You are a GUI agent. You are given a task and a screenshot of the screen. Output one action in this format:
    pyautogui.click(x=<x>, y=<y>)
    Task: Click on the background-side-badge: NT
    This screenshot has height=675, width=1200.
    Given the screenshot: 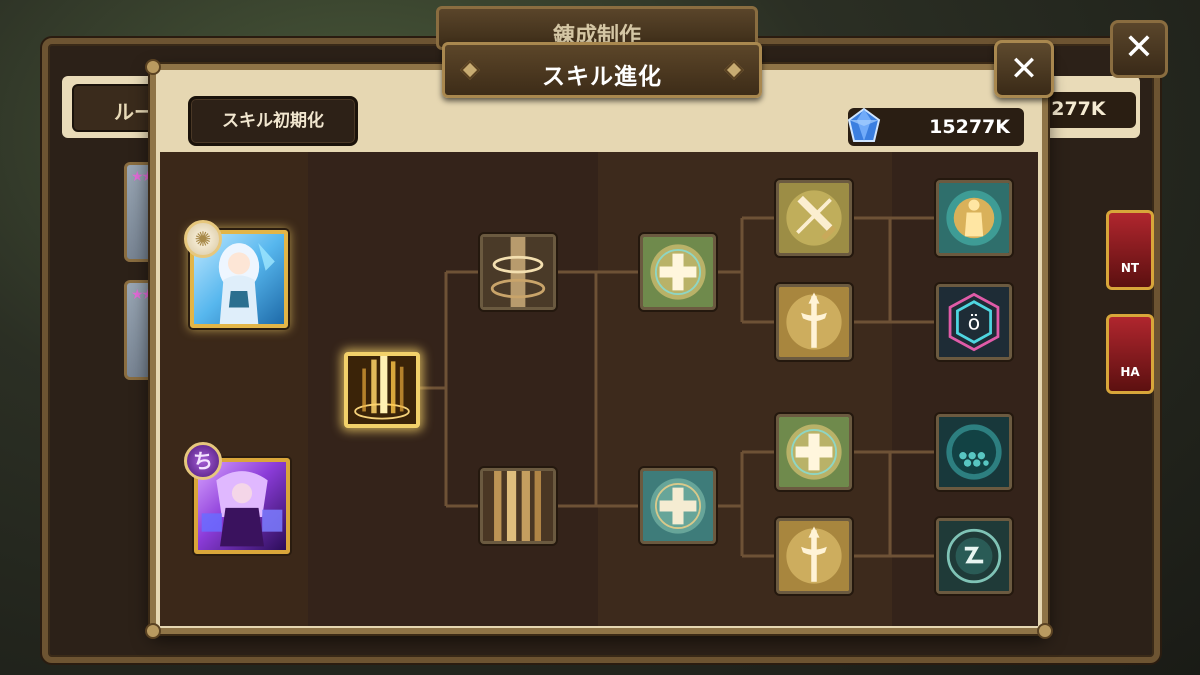 What is the action you would take?
    pyautogui.click(x=1130, y=250)
    